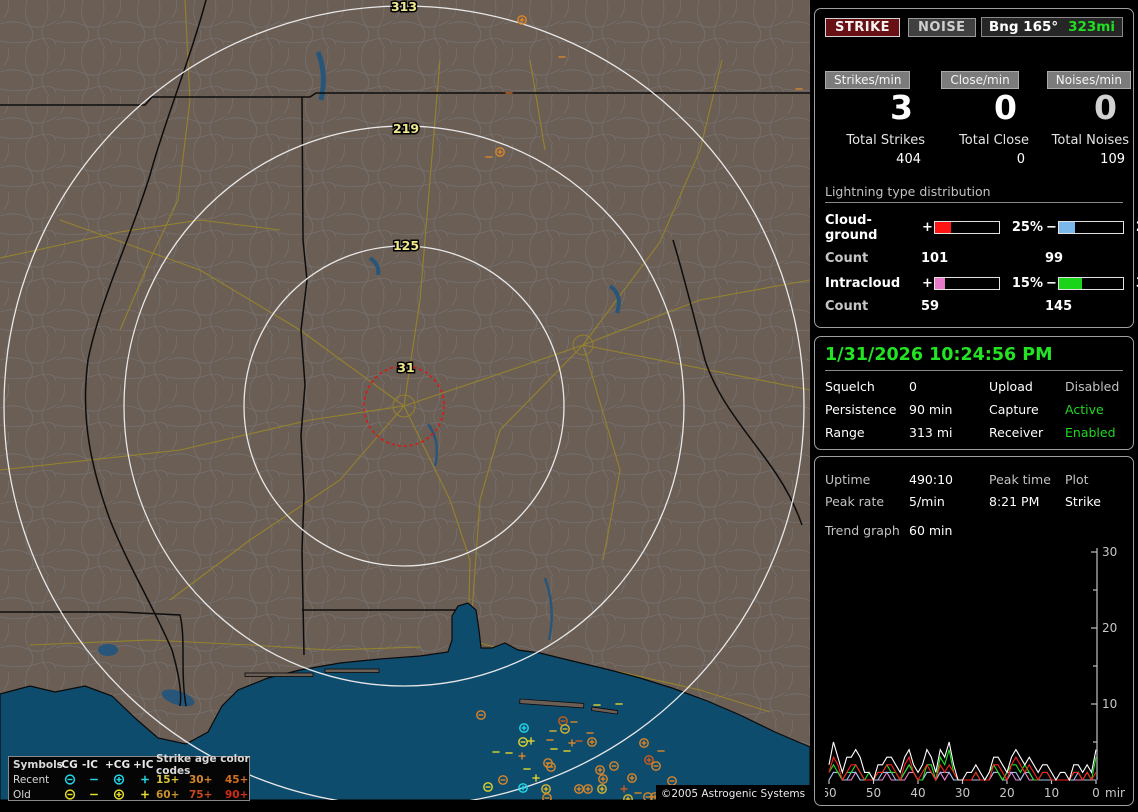  What do you see at coordinates (942, 27) in the screenshot?
I see `noise-tab-button: NOISE` at bounding box center [942, 27].